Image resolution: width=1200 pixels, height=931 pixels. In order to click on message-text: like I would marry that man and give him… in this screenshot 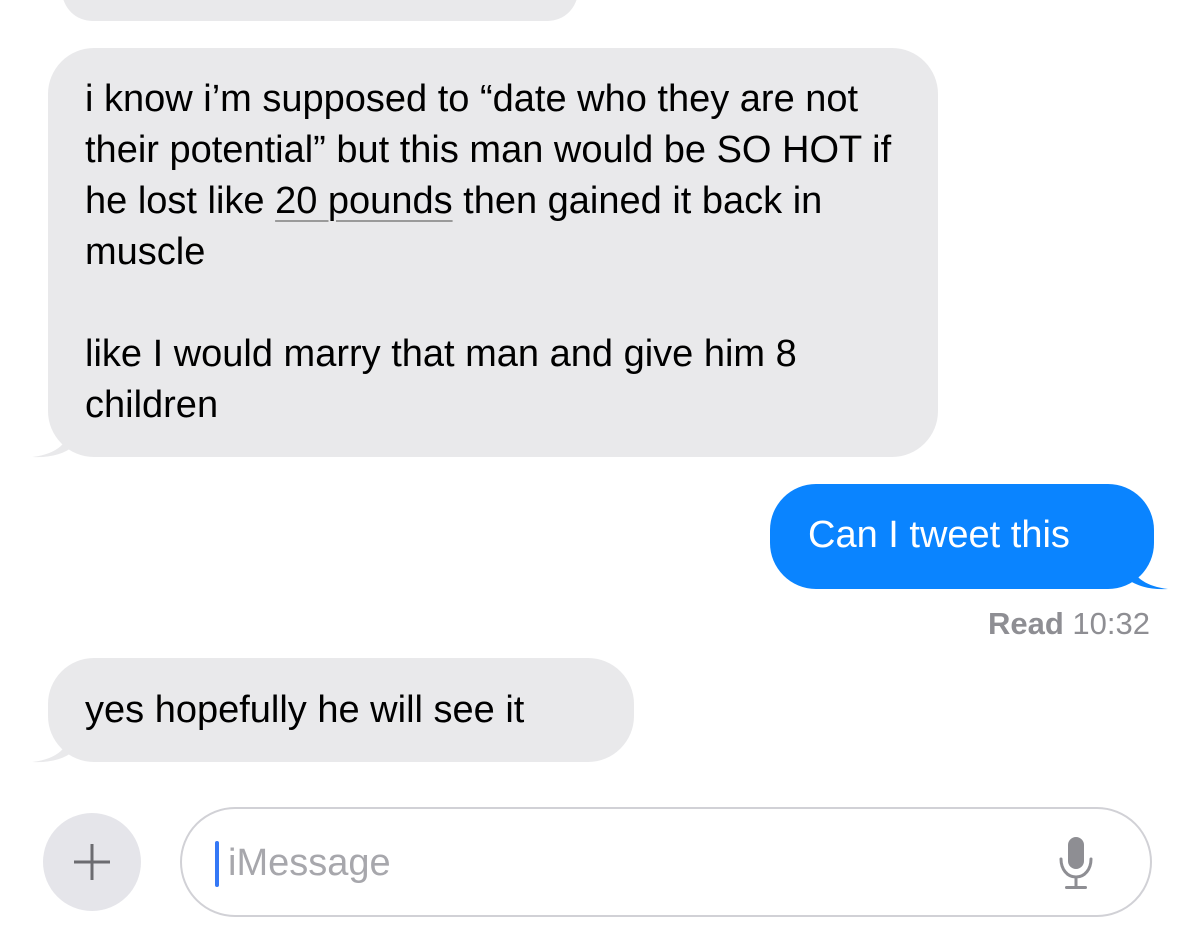, I will do `click(441, 379)`.